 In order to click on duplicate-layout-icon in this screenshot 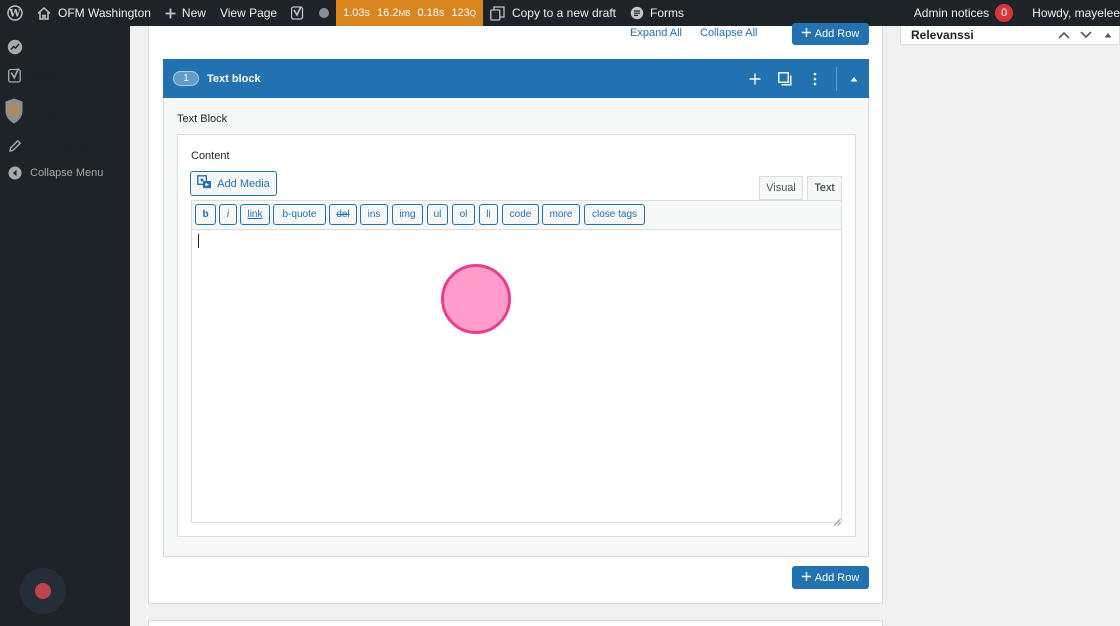, I will do `click(785, 78)`.